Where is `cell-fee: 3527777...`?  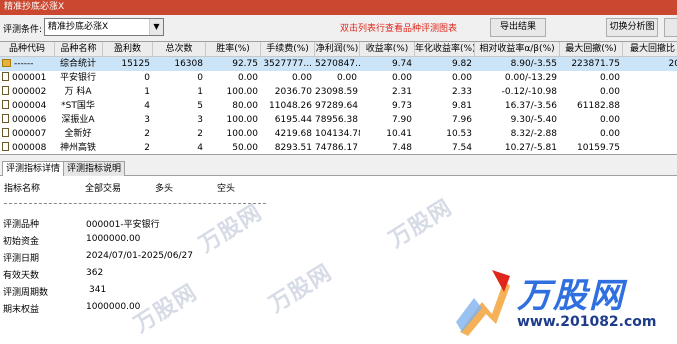 cell-fee: 3527777... is located at coordinates (287, 64).